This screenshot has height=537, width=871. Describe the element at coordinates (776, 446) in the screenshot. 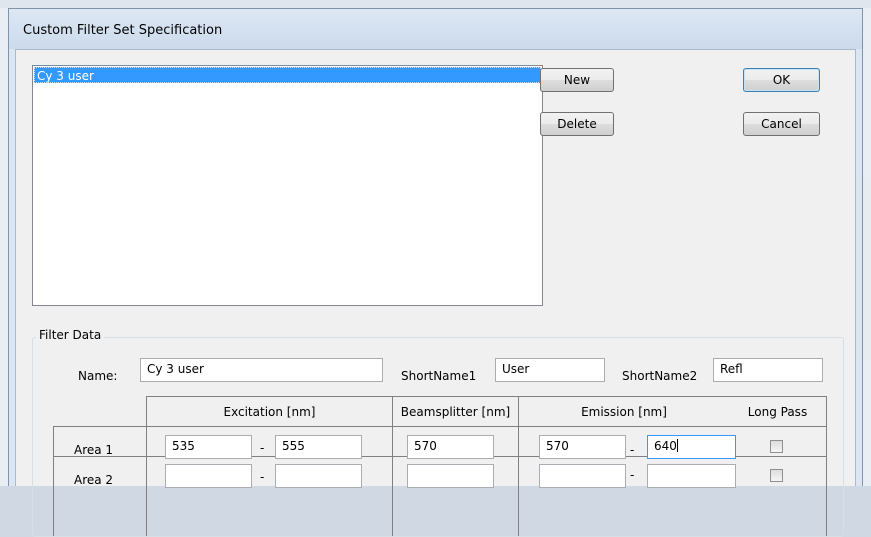

I see `area1-long-pass-checkbox` at that location.